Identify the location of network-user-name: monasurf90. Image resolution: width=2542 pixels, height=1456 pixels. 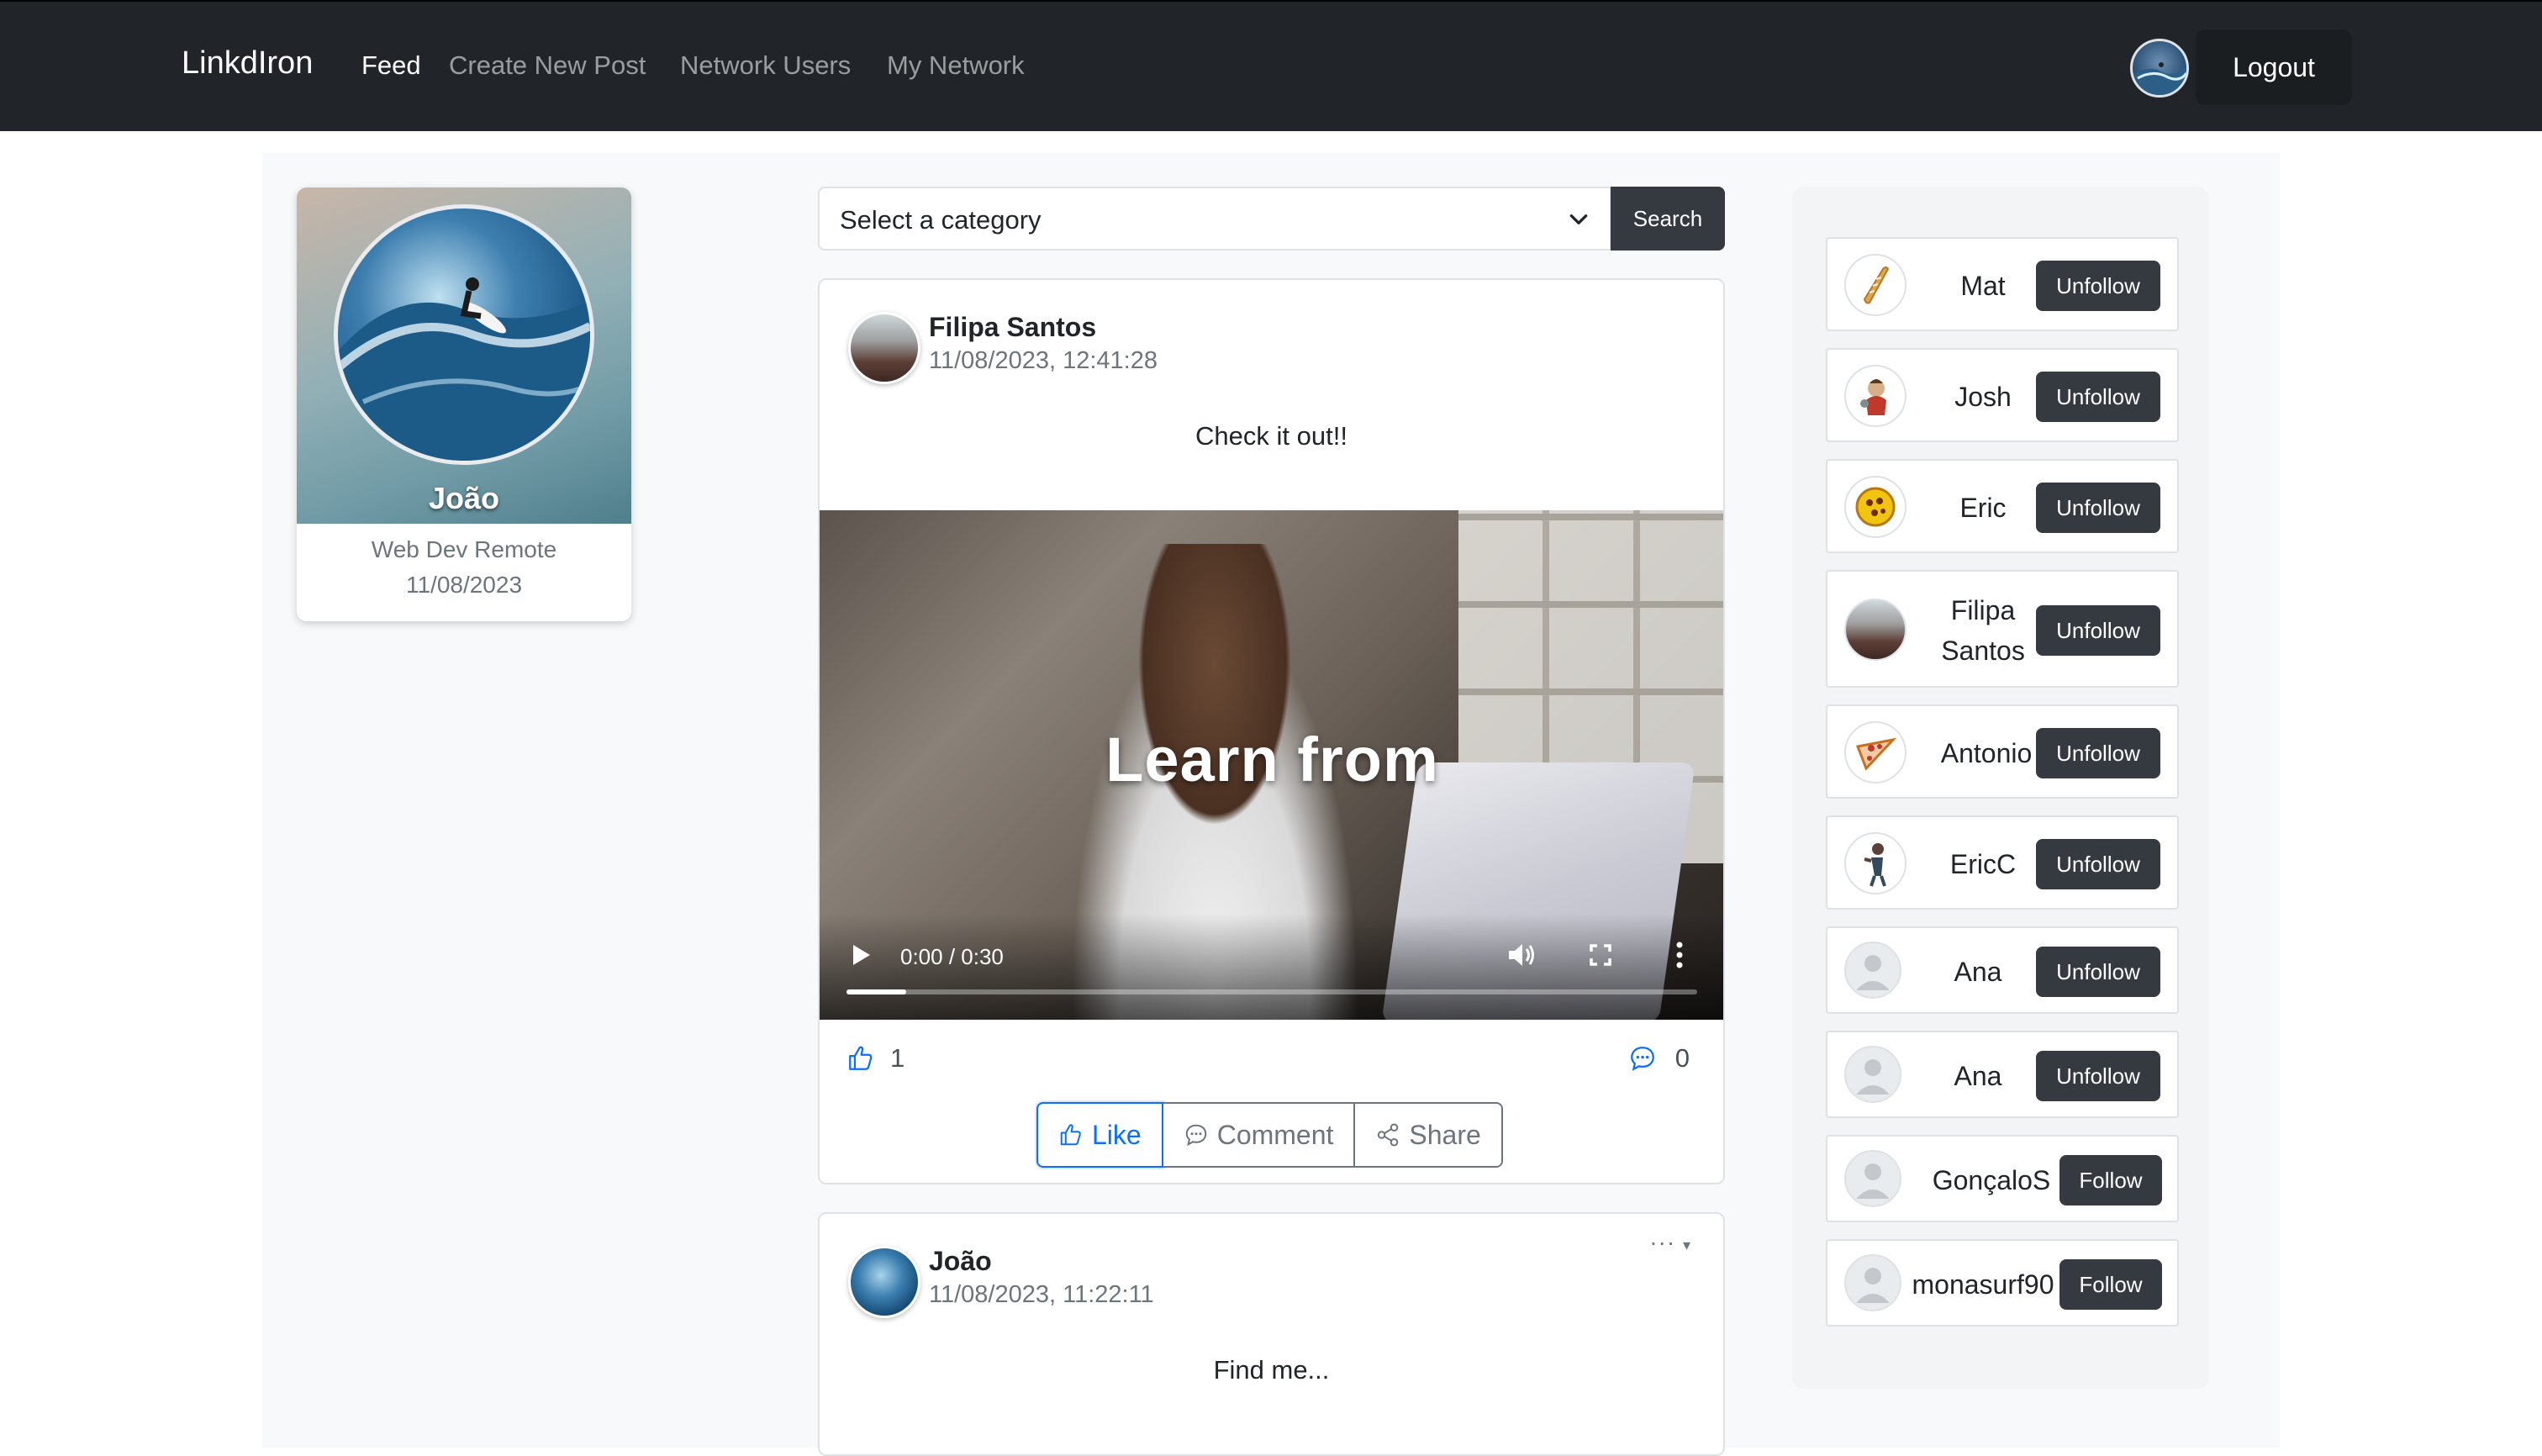
(1983, 1284).